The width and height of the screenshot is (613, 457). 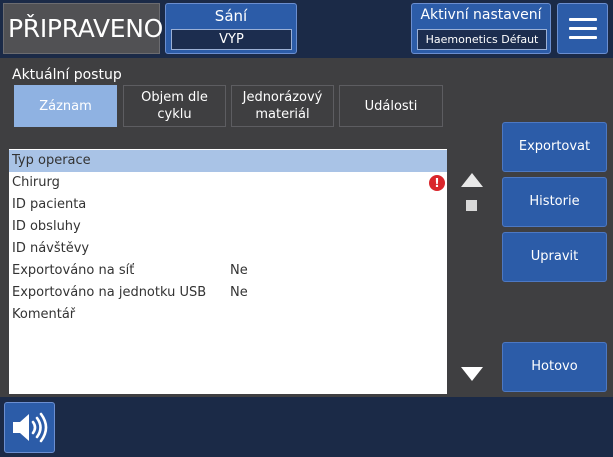 I want to click on tab-record: Záznam, so click(x=65, y=106).